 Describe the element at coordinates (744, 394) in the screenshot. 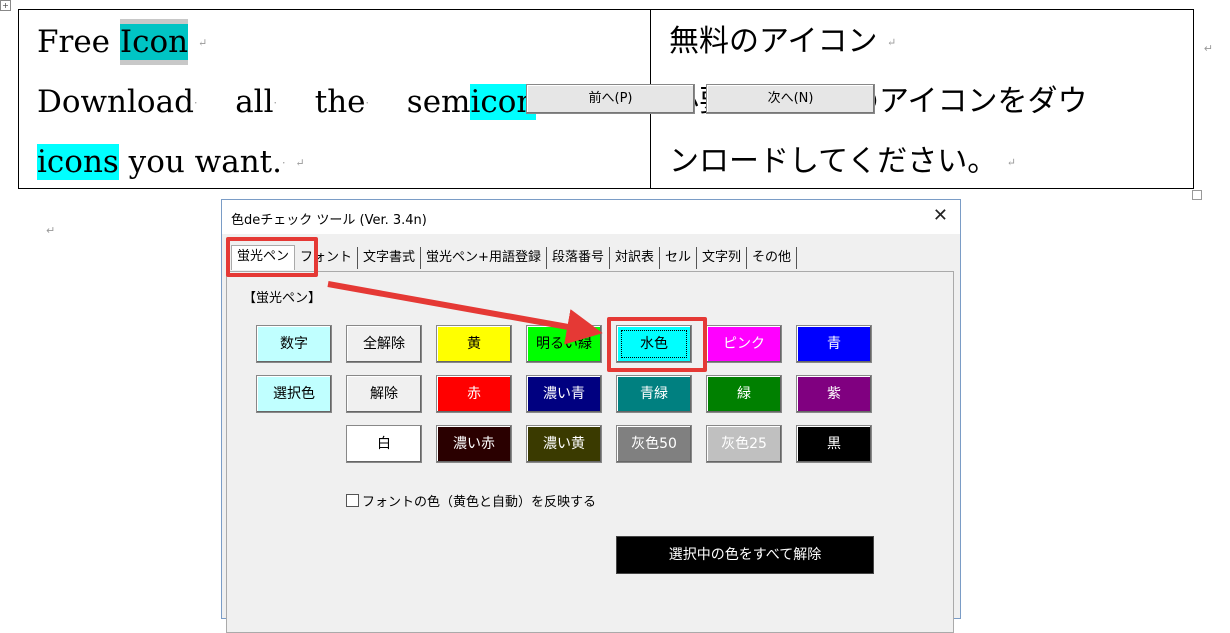

I see `green-button: 緑` at that location.